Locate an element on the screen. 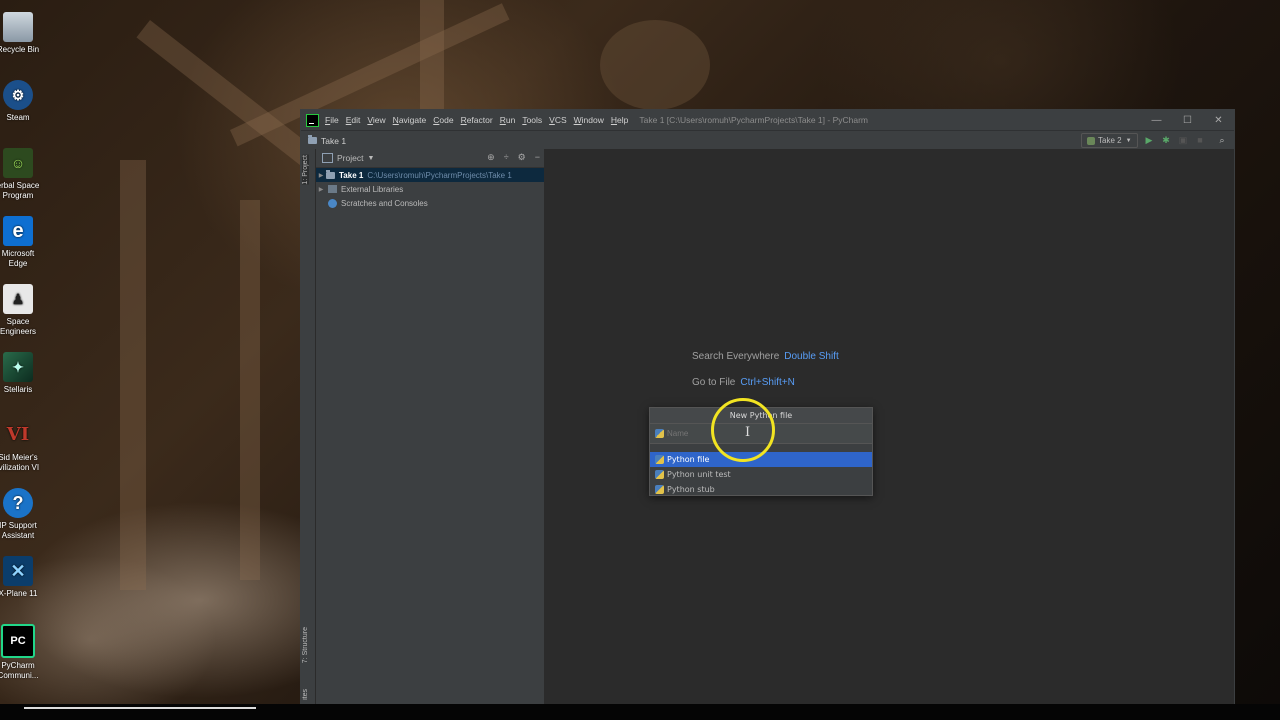  desktop-icon-civilization: VI Sid Meier's ivilization VI is located at coordinates (19, 446).